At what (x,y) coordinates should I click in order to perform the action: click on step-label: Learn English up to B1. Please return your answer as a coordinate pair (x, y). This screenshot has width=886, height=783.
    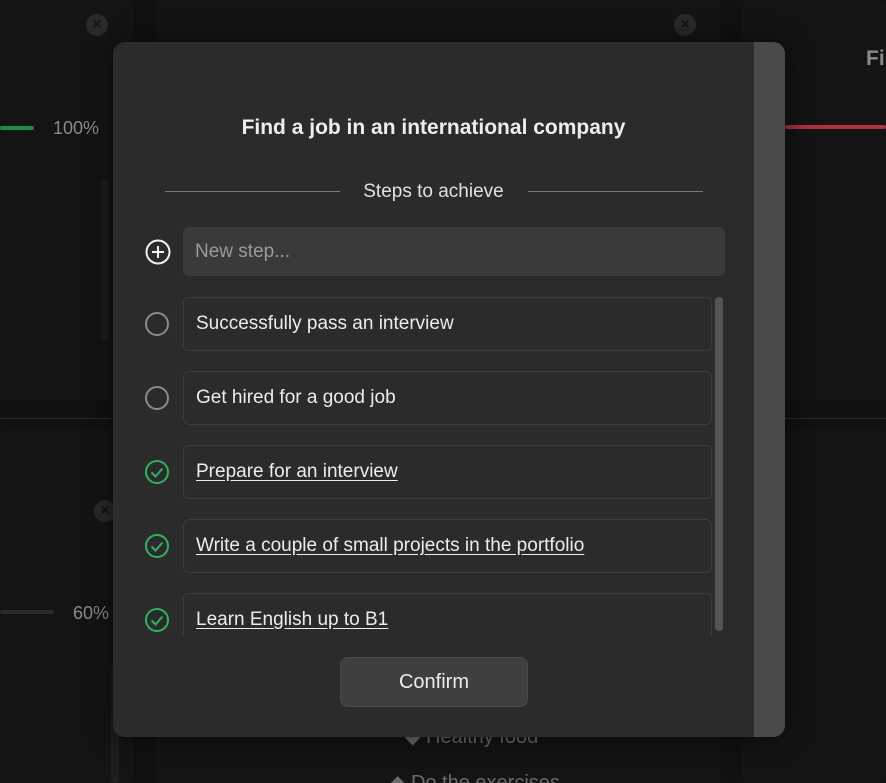
    Looking at the image, I should click on (292, 619).